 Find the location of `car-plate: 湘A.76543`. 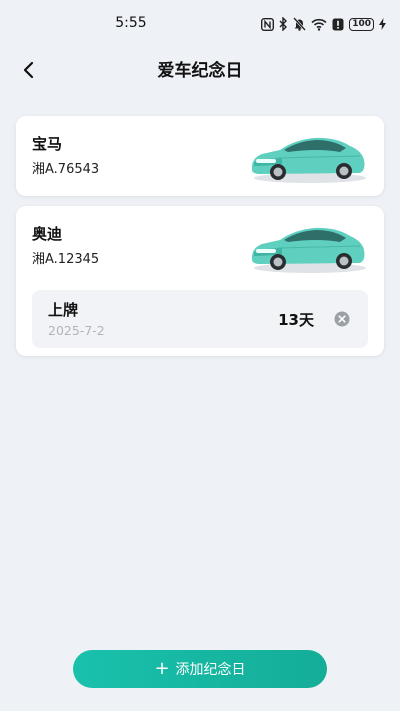

car-plate: 湘A.76543 is located at coordinates (66, 169).